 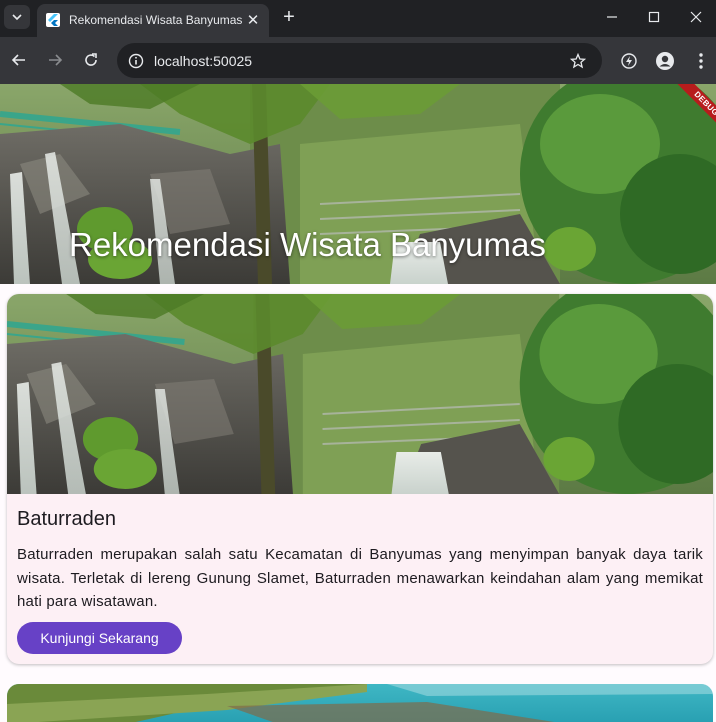 I want to click on card-title: Baturraden, so click(x=66, y=519).